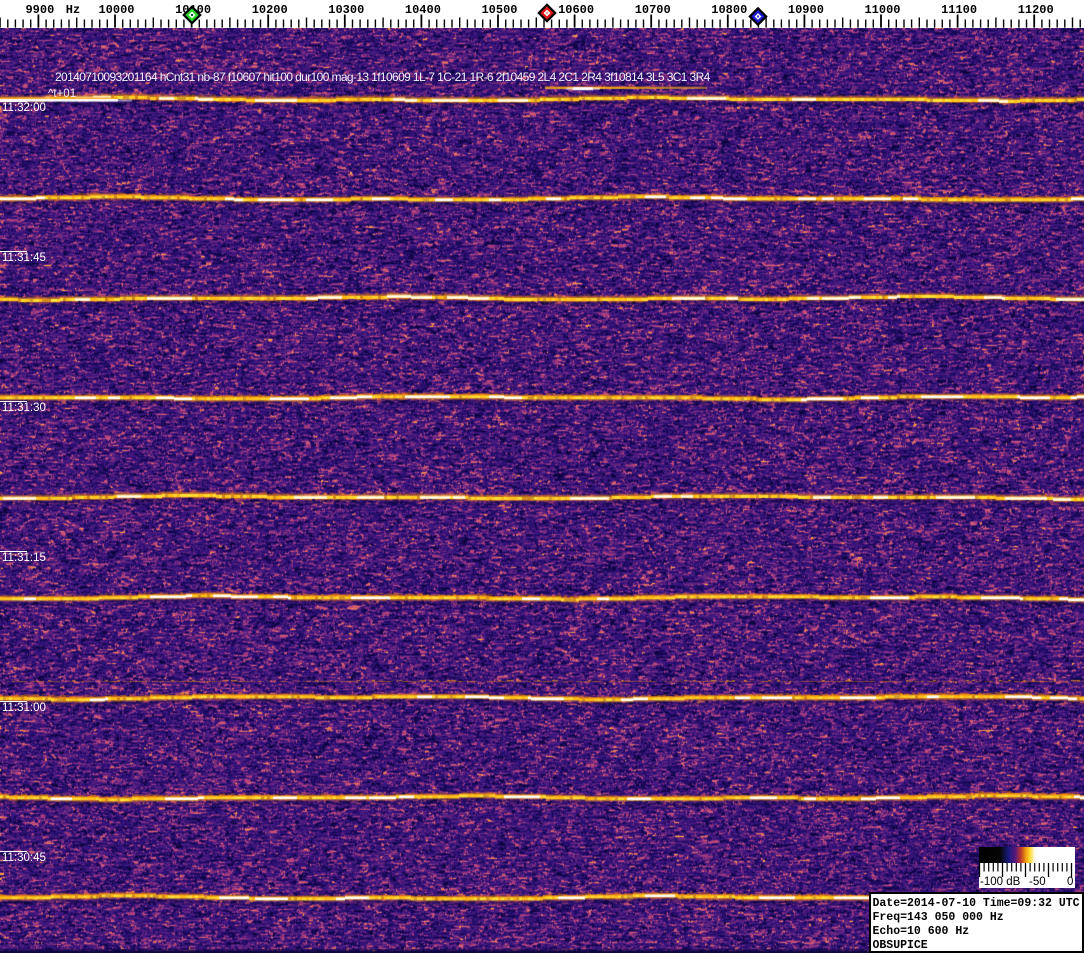  What do you see at coordinates (806, 10) in the screenshot?
I see `svg-text: 10900` at bounding box center [806, 10].